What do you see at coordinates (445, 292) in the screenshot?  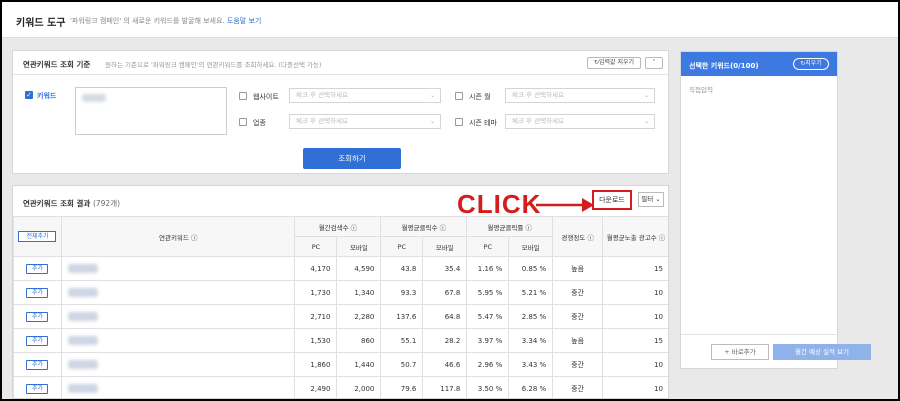 I see `clicks-mobile-cell: 67.8` at bounding box center [445, 292].